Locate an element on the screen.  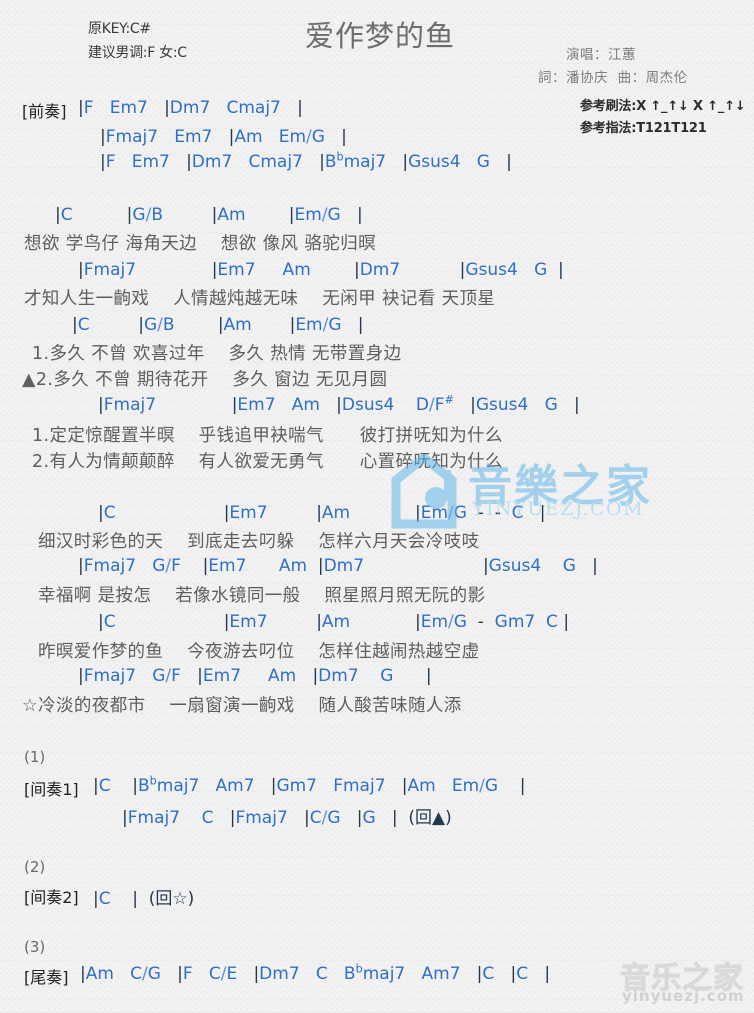
suggested-key-label: 建议男调:F 女:C is located at coordinates (137, 53).